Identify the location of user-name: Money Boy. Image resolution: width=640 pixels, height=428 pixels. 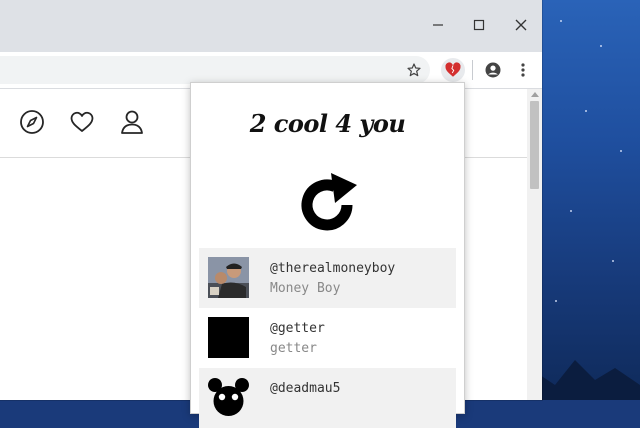
(305, 288).